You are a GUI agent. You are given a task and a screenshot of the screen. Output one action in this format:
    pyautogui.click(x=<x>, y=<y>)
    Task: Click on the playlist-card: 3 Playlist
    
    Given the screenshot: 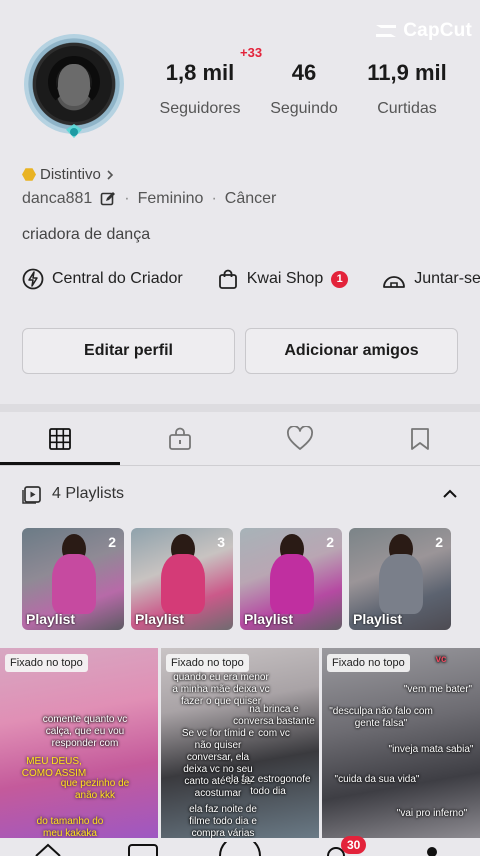 What is the action you would take?
    pyautogui.click(x=182, y=579)
    